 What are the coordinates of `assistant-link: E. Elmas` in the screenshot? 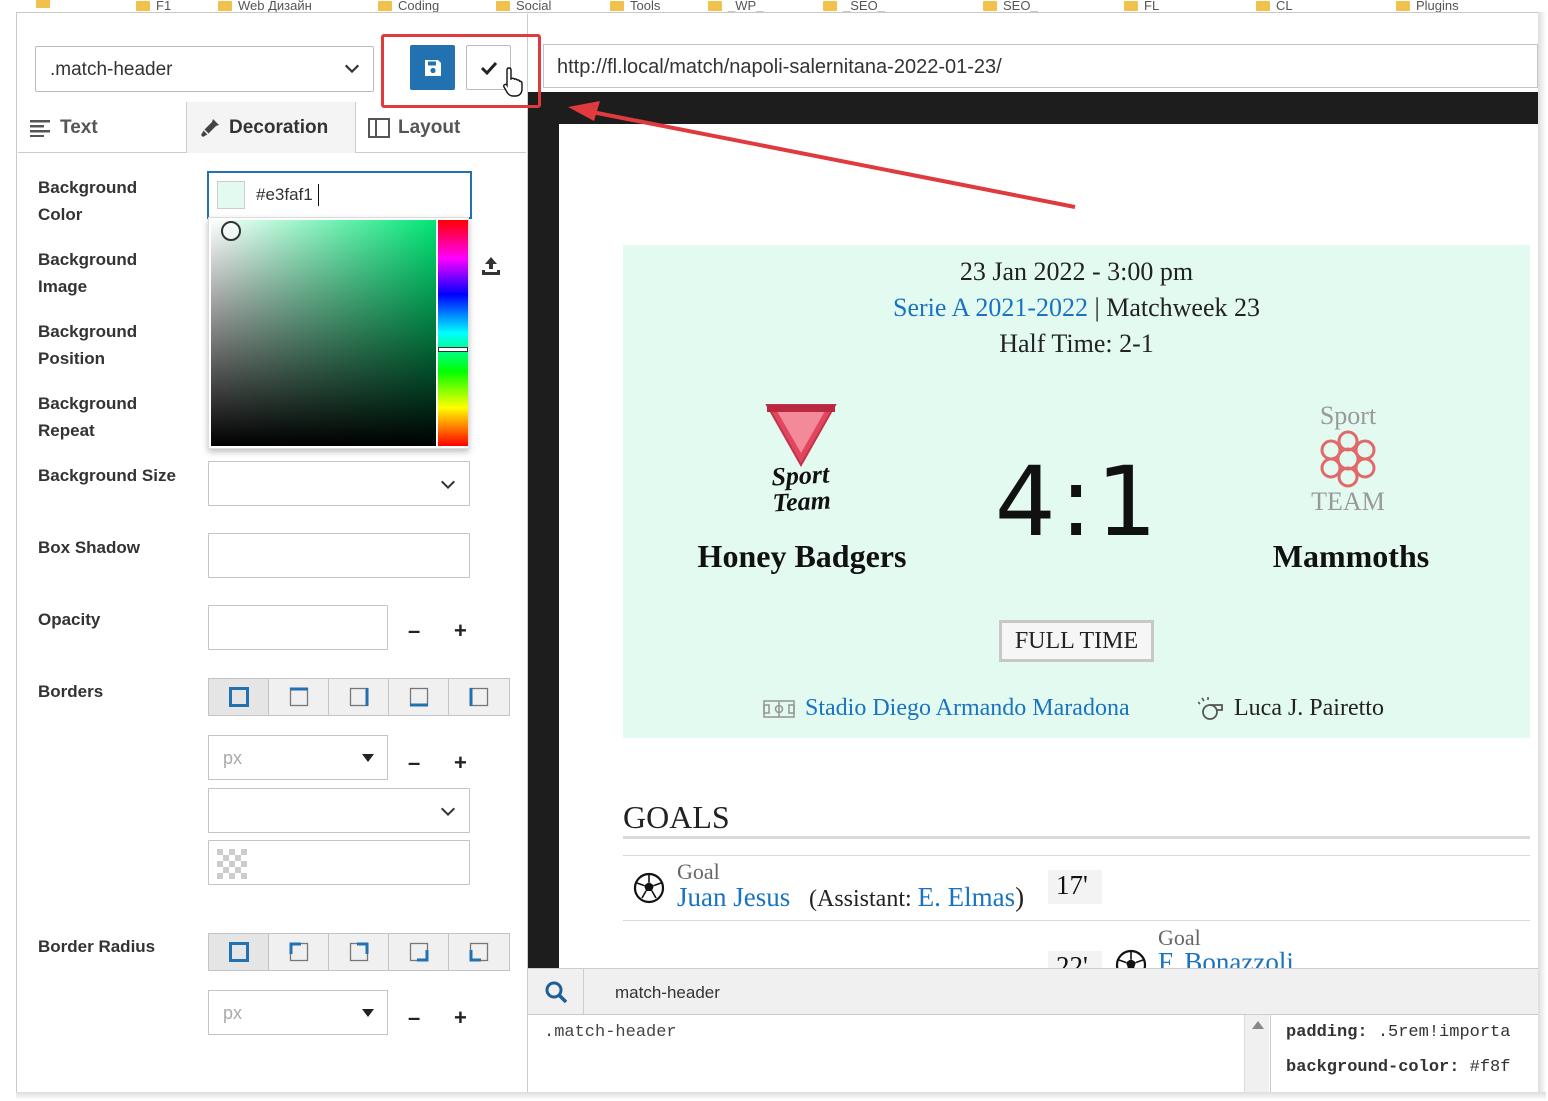 It's located at (966, 897).